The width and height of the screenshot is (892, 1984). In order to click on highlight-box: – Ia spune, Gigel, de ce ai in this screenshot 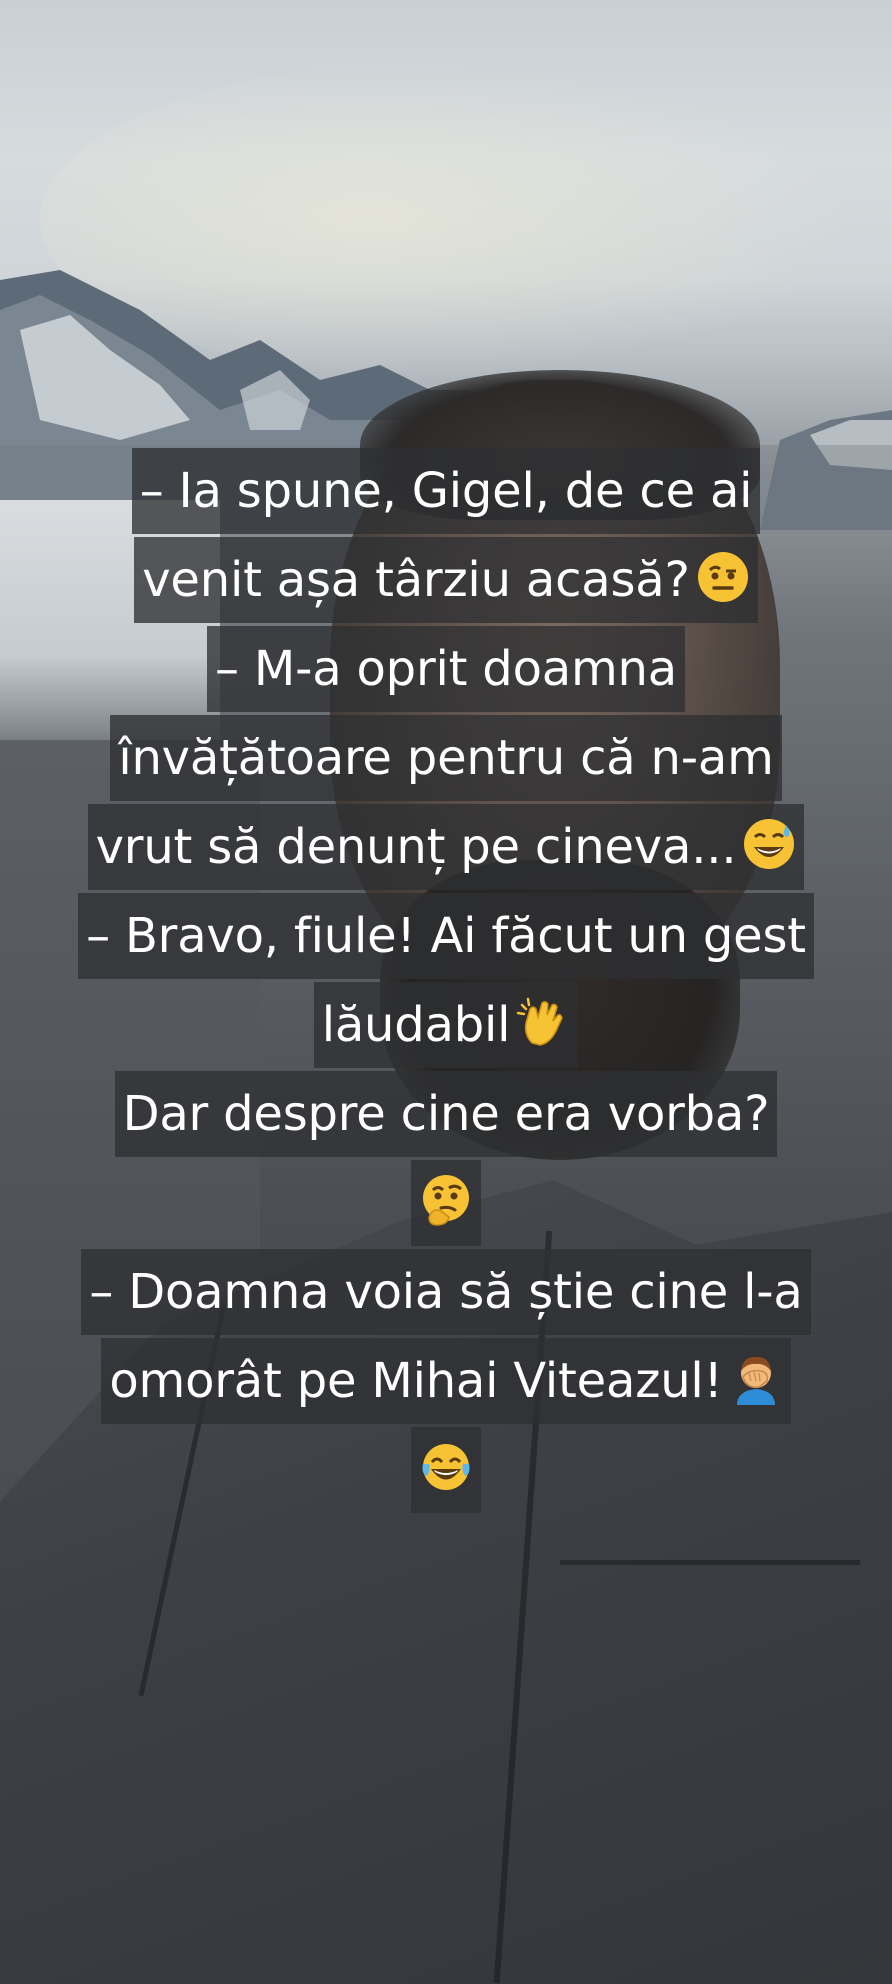, I will do `click(446, 491)`.